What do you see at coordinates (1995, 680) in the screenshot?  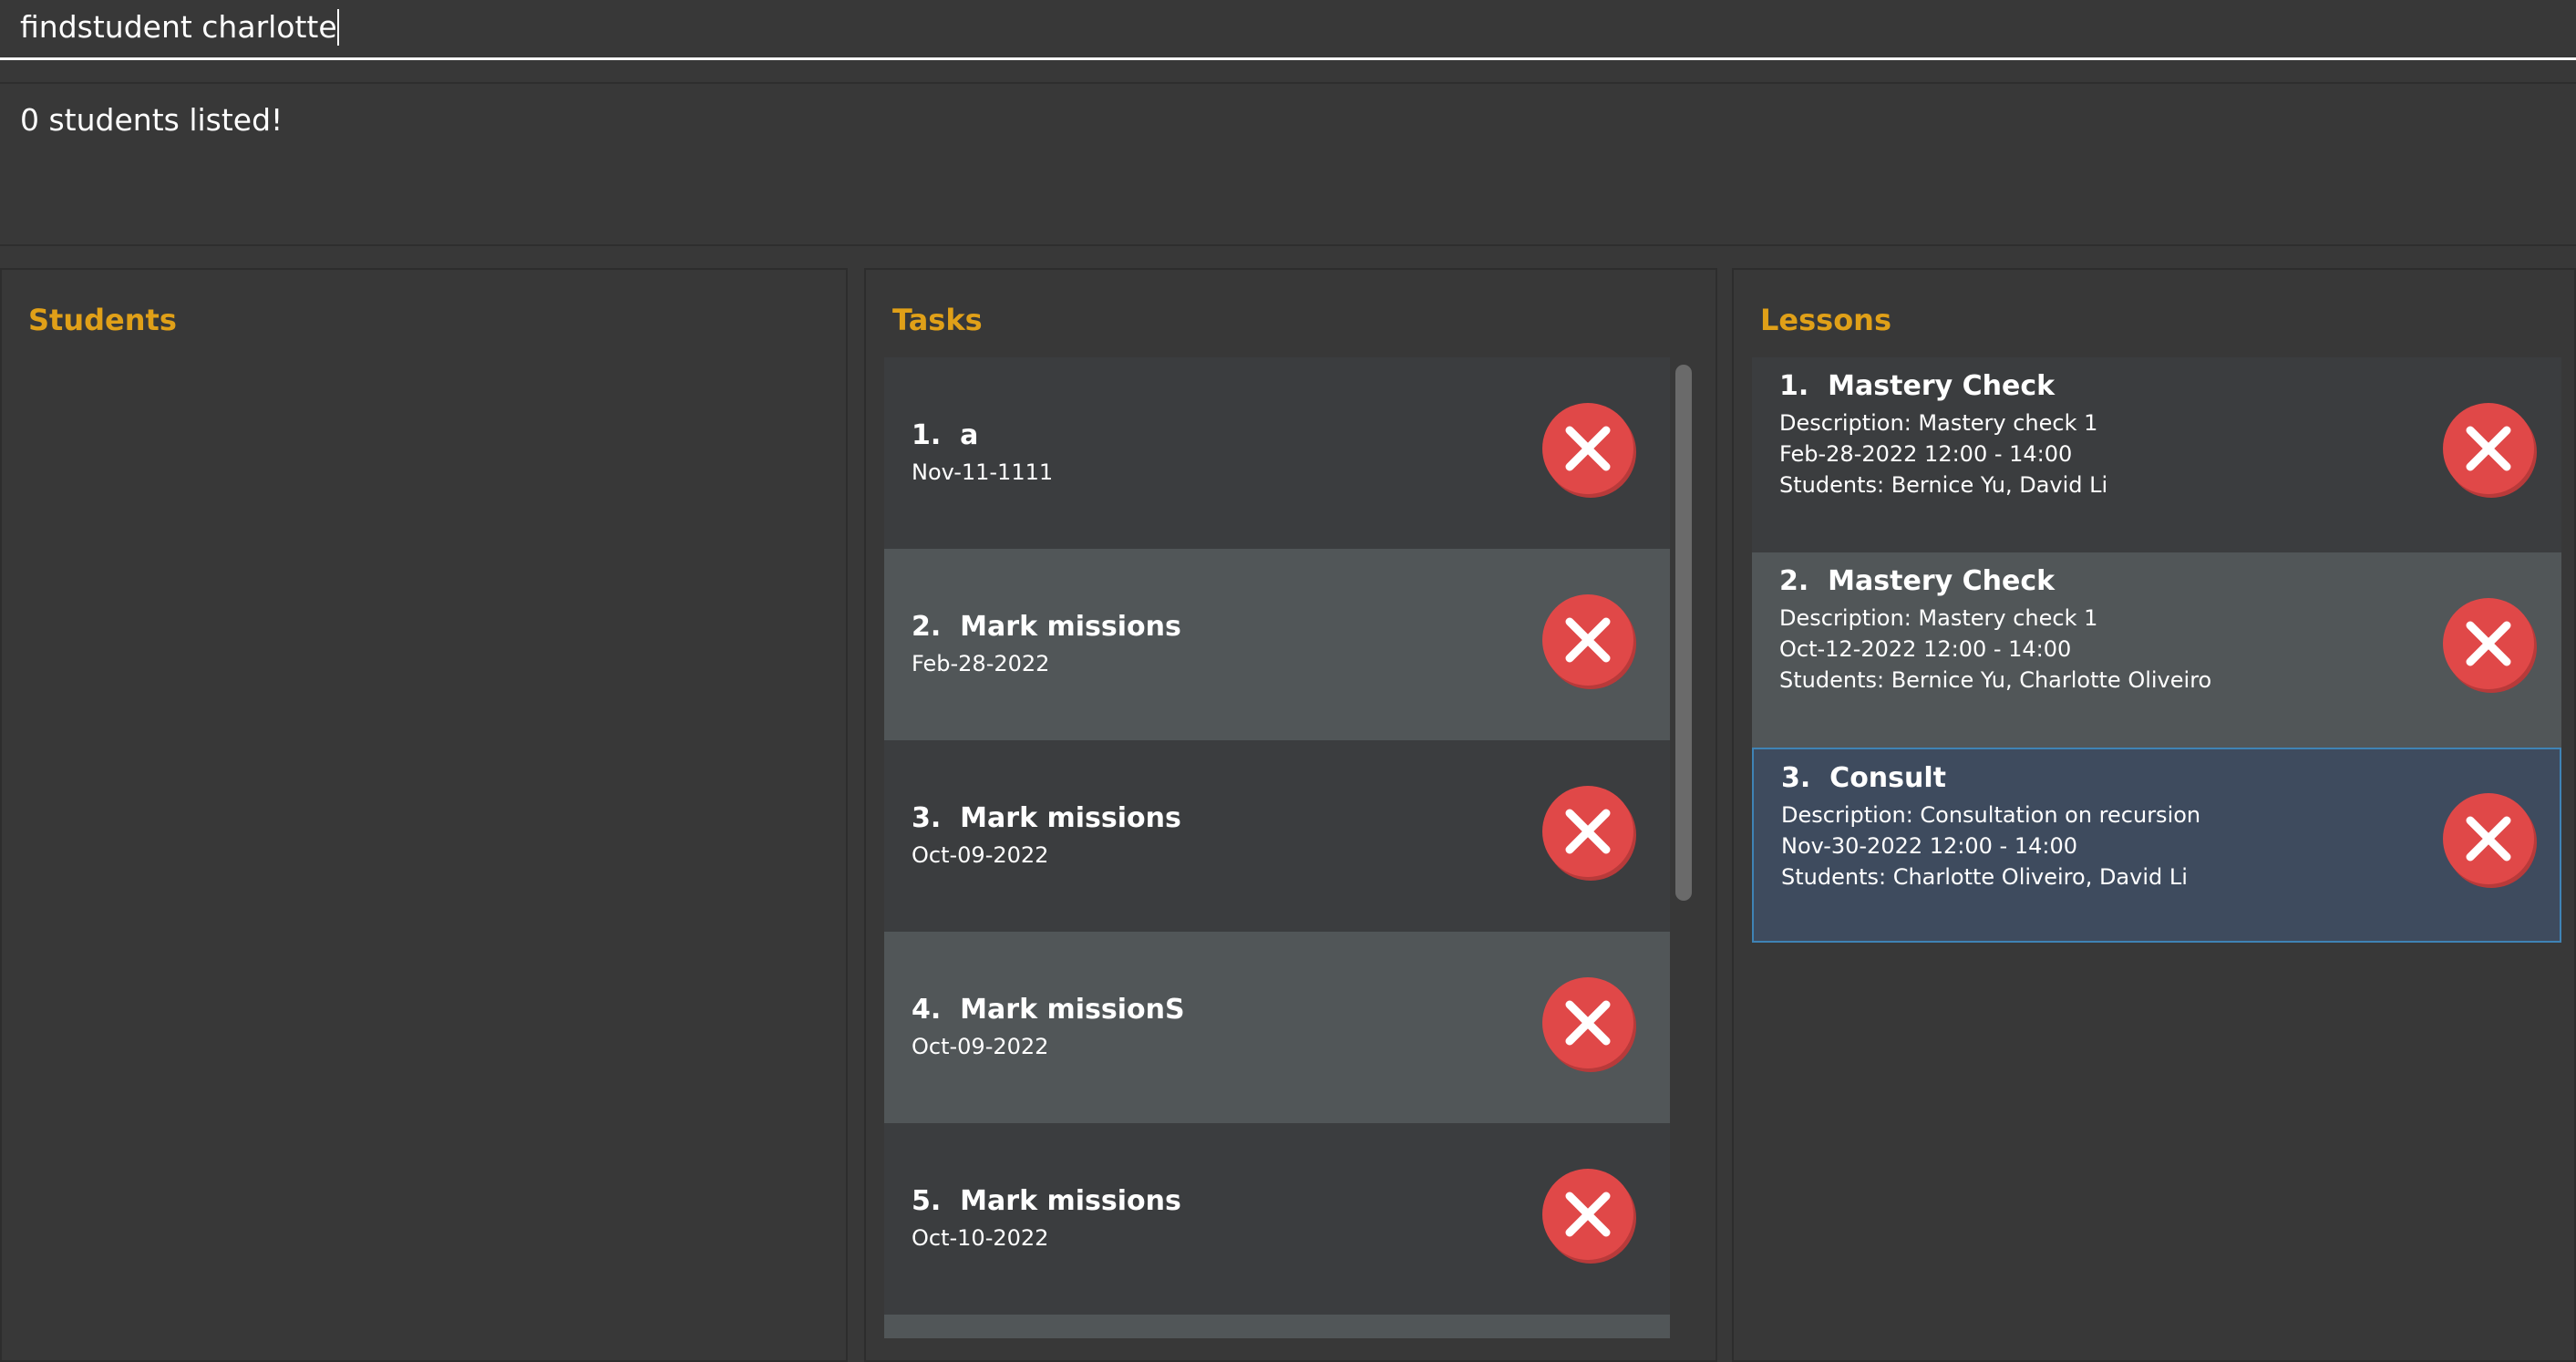 I see `lesson-students: Students: Bernice Yu, Charlotte Oliveiro` at bounding box center [1995, 680].